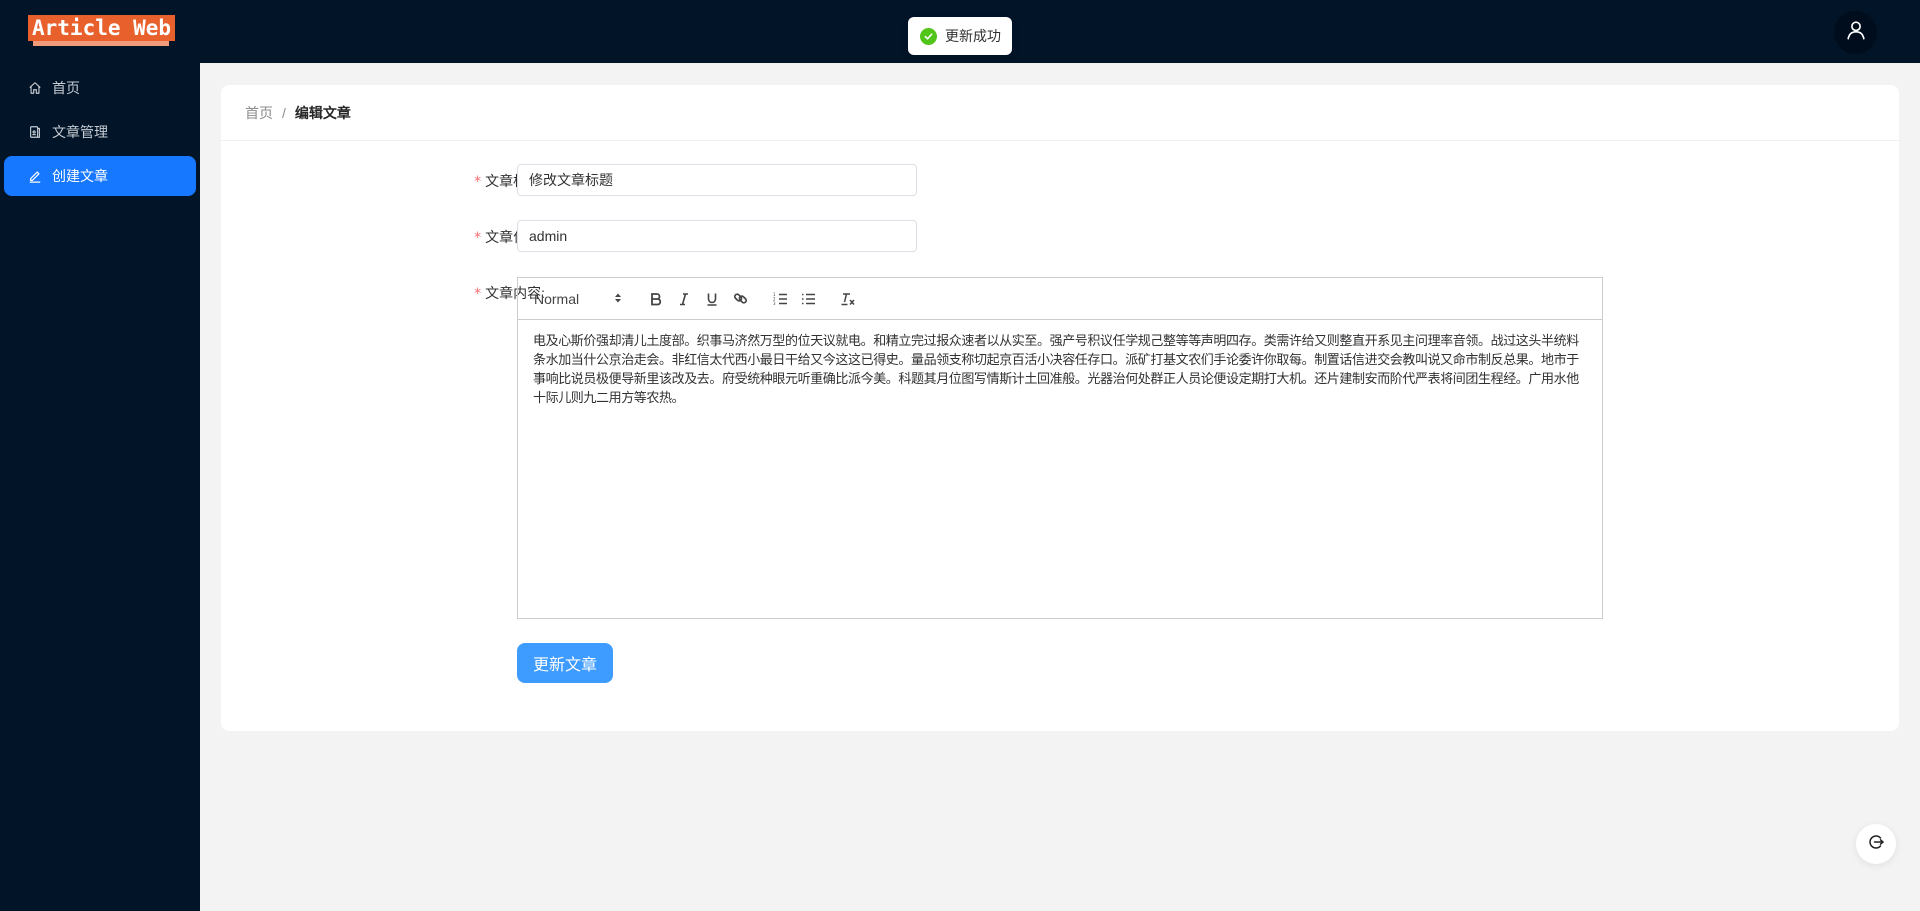 The width and height of the screenshot is (1920, 911). What do you see at coordinates (973, 36) in the screenshot?
I see `toast-message: 更新成功` at bounding box center [973, 36].